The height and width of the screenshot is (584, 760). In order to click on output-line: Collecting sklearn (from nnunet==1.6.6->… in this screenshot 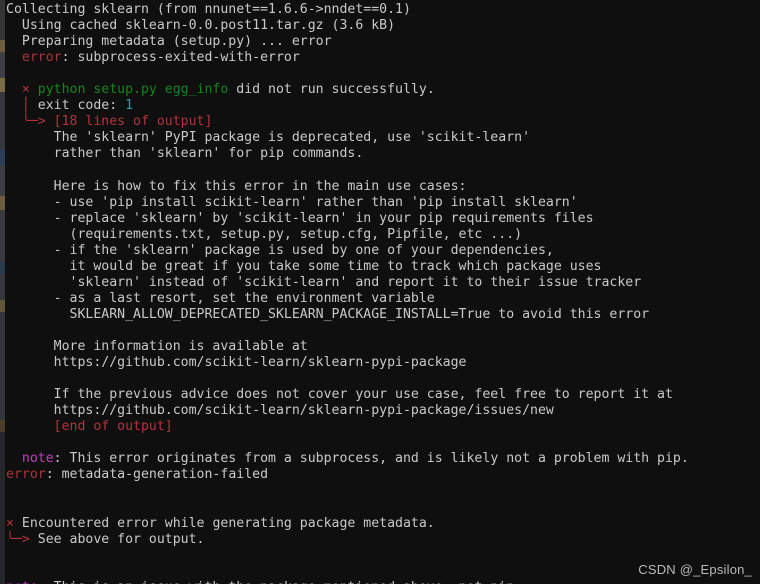, I will do `click(380, 10)`.